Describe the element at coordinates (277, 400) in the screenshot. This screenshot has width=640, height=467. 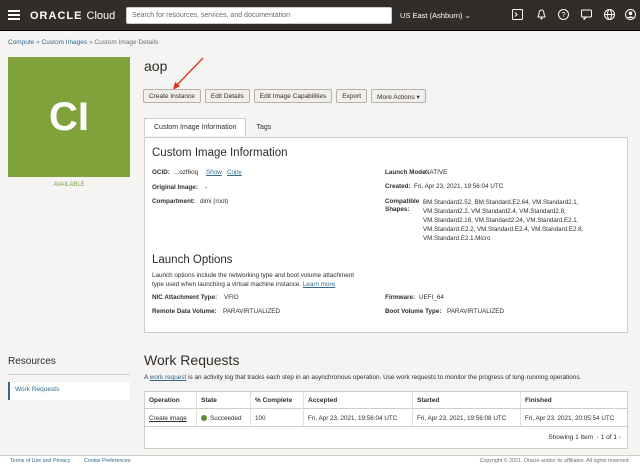
I see `column-header-percent-complete: % Complete` at that location.